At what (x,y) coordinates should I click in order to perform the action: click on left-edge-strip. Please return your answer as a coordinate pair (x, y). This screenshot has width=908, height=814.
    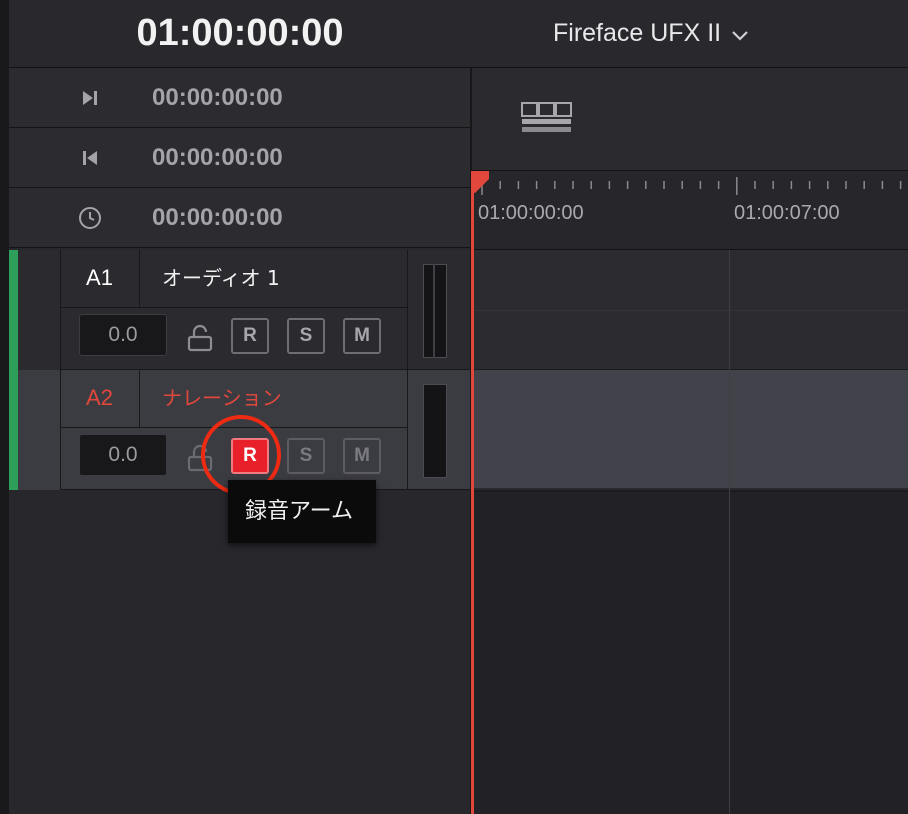
    Looking at the image, I should click on (4, 407).